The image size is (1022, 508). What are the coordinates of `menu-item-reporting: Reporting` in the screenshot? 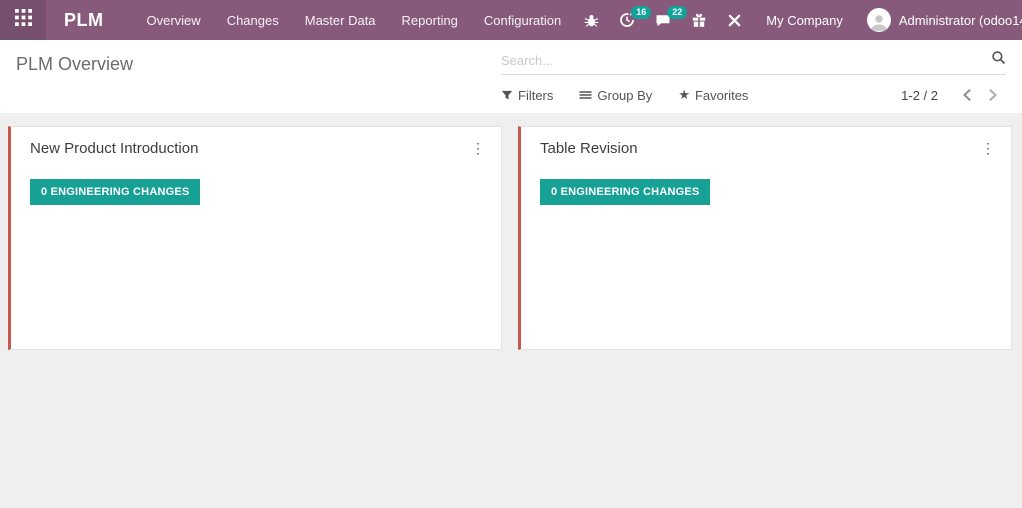 It's located at (430, 20).